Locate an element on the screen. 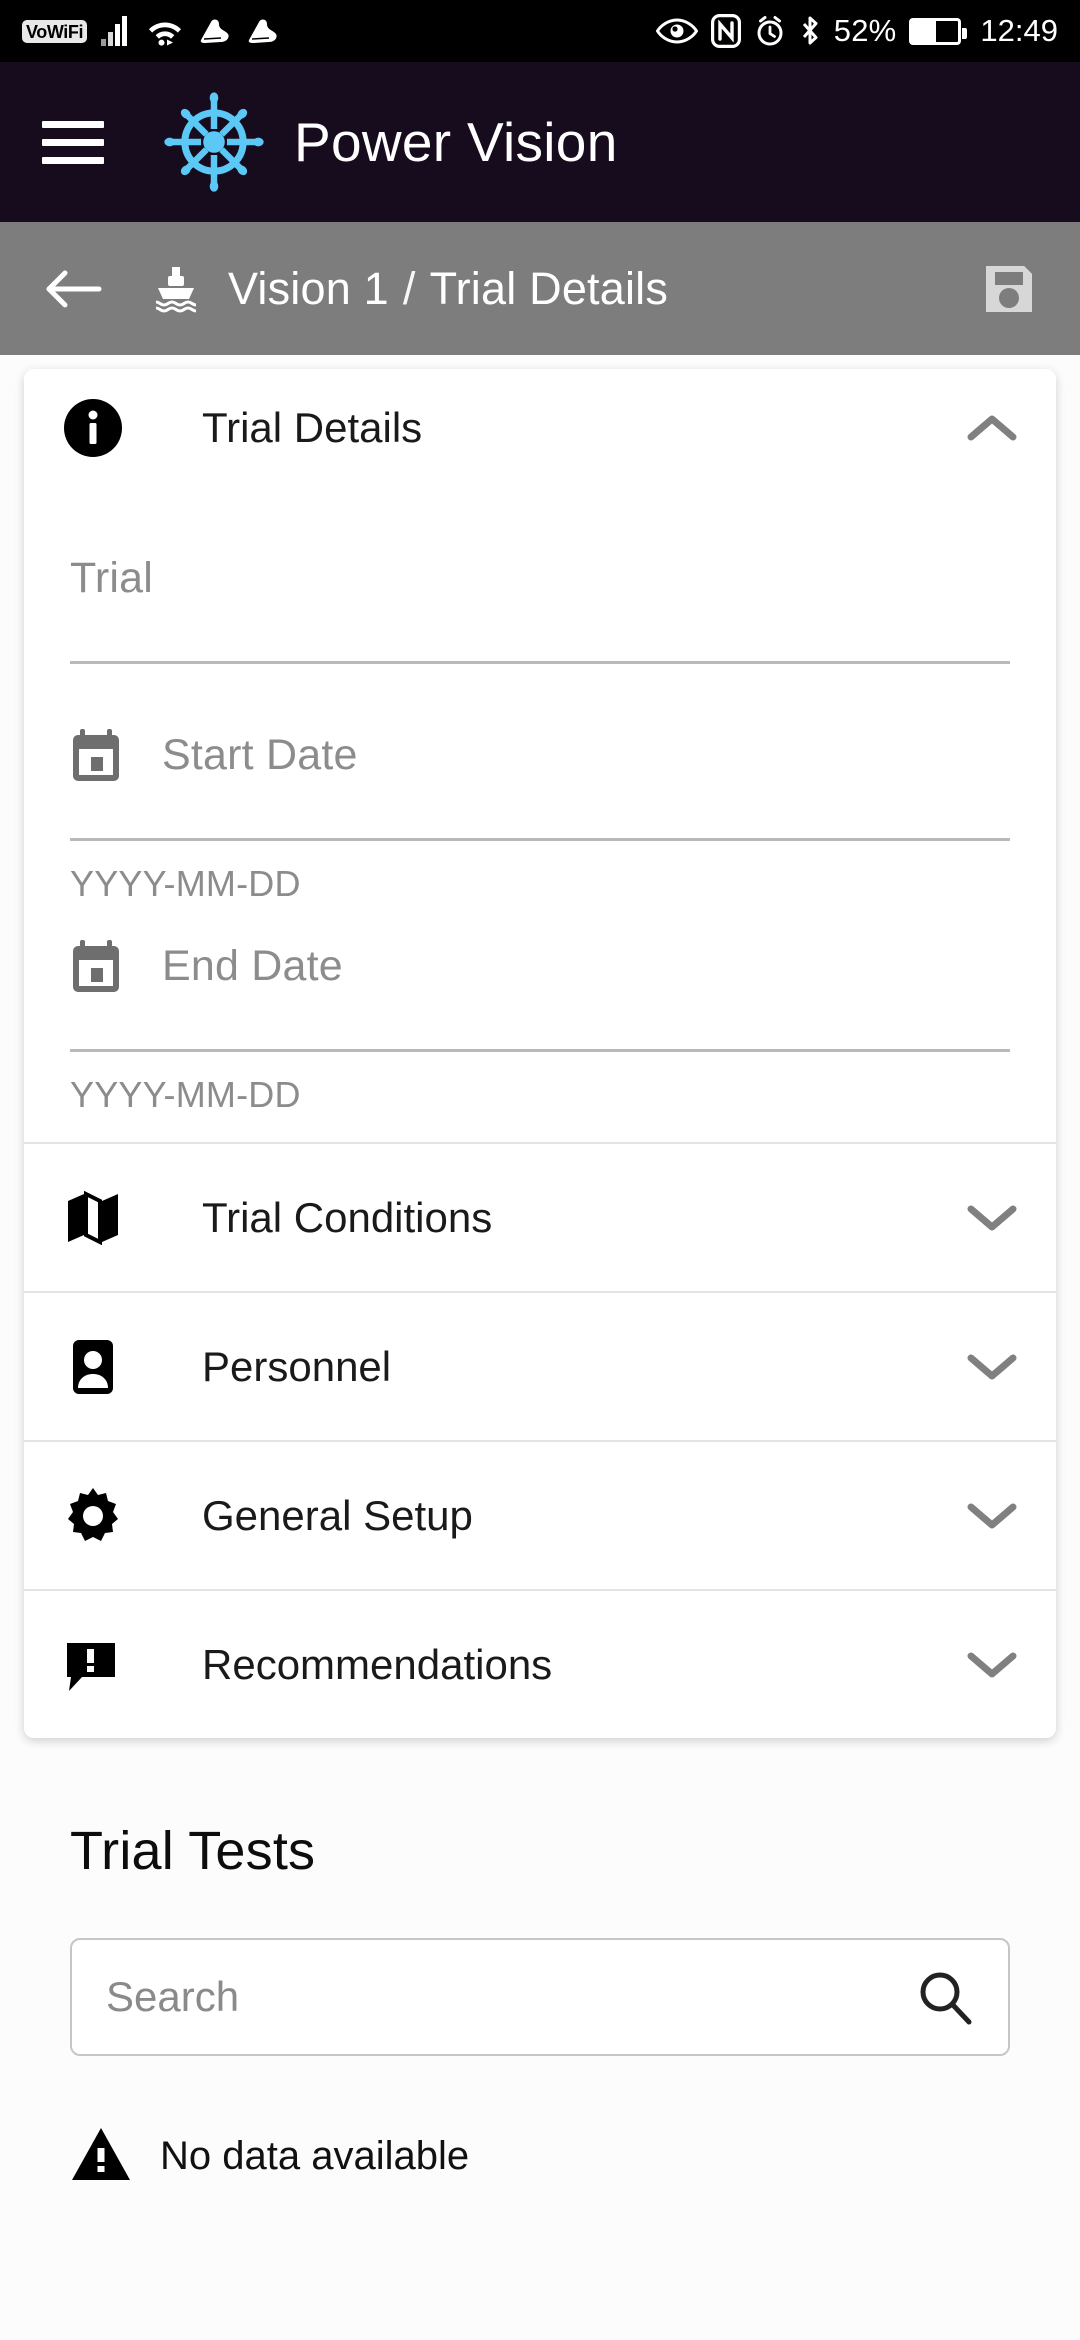 The height and width of the screenshot is (2340, 1080). end-date-hint: YYYY-MM-DD is located at coordinates (185, 1094).